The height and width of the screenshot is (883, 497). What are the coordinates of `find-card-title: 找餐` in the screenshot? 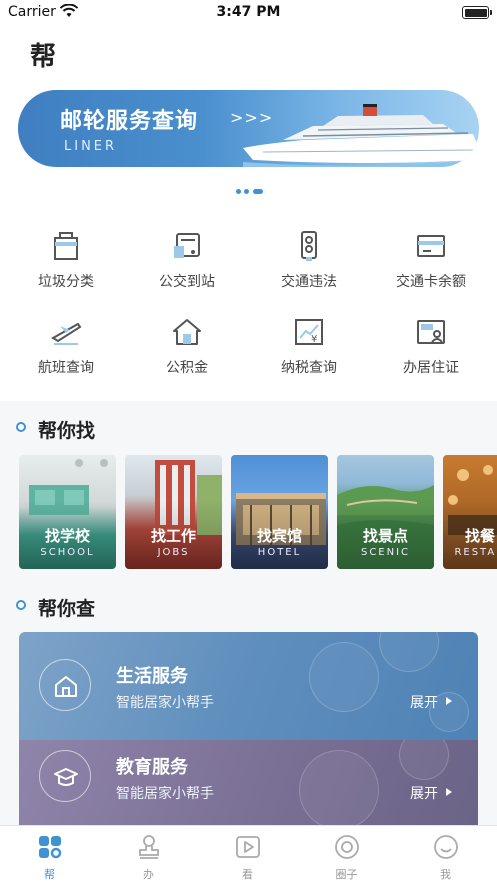 It's located at (479, 536).